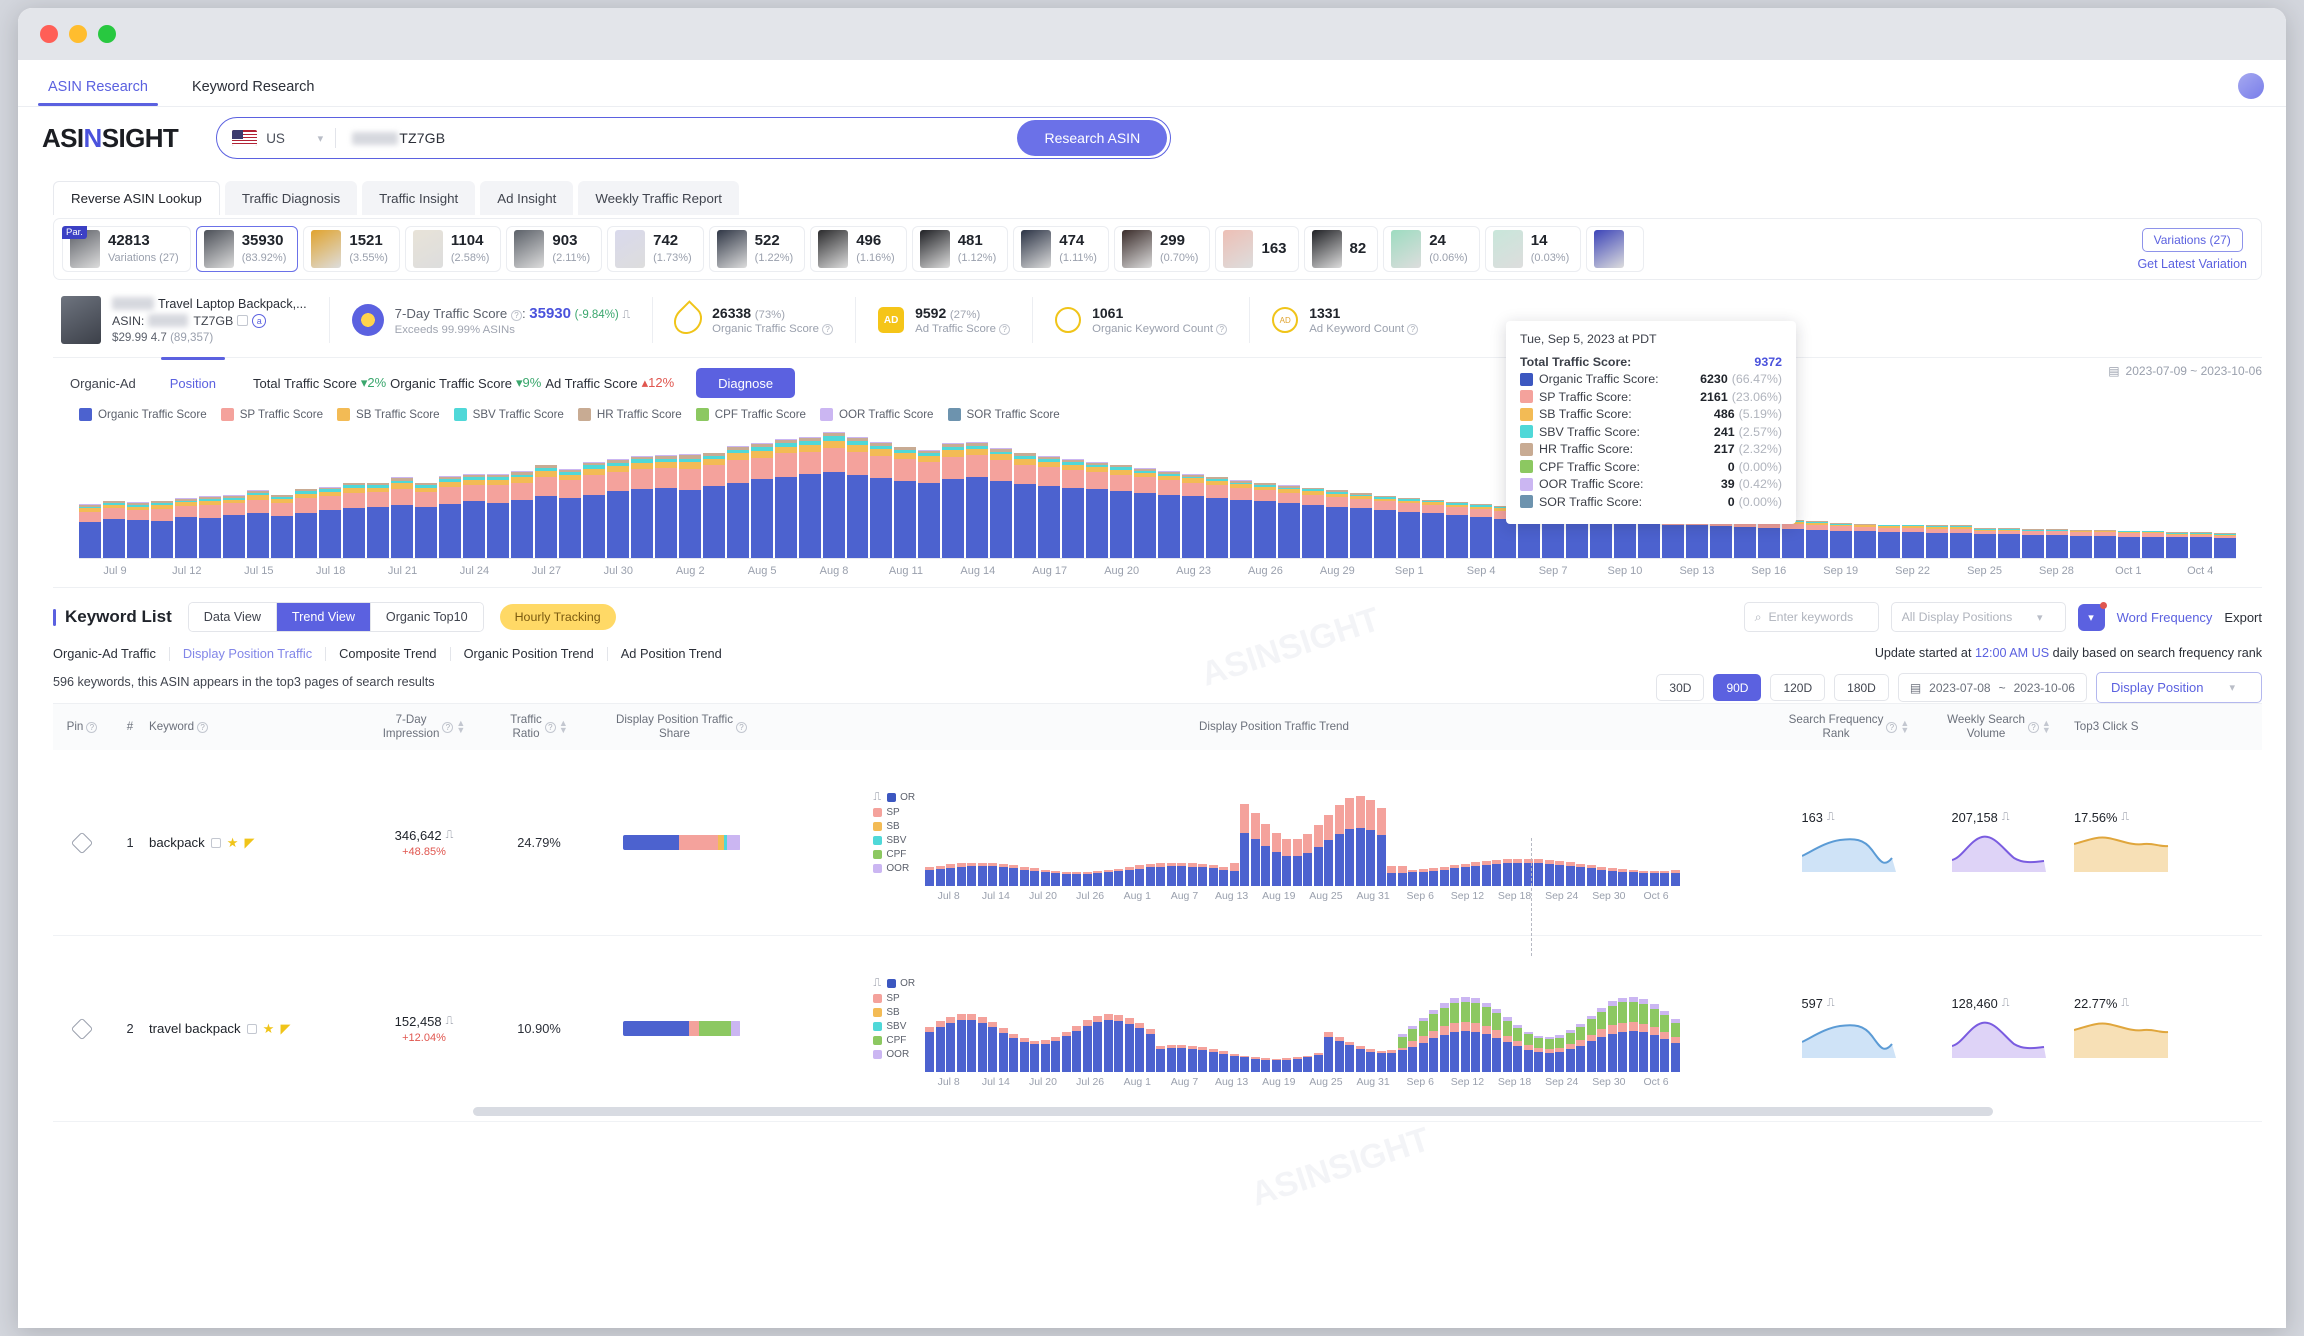 Image resolution: width=2304 pixels, height=1336 pixels. I want to click on star-icon: ★, so click(233, 843).